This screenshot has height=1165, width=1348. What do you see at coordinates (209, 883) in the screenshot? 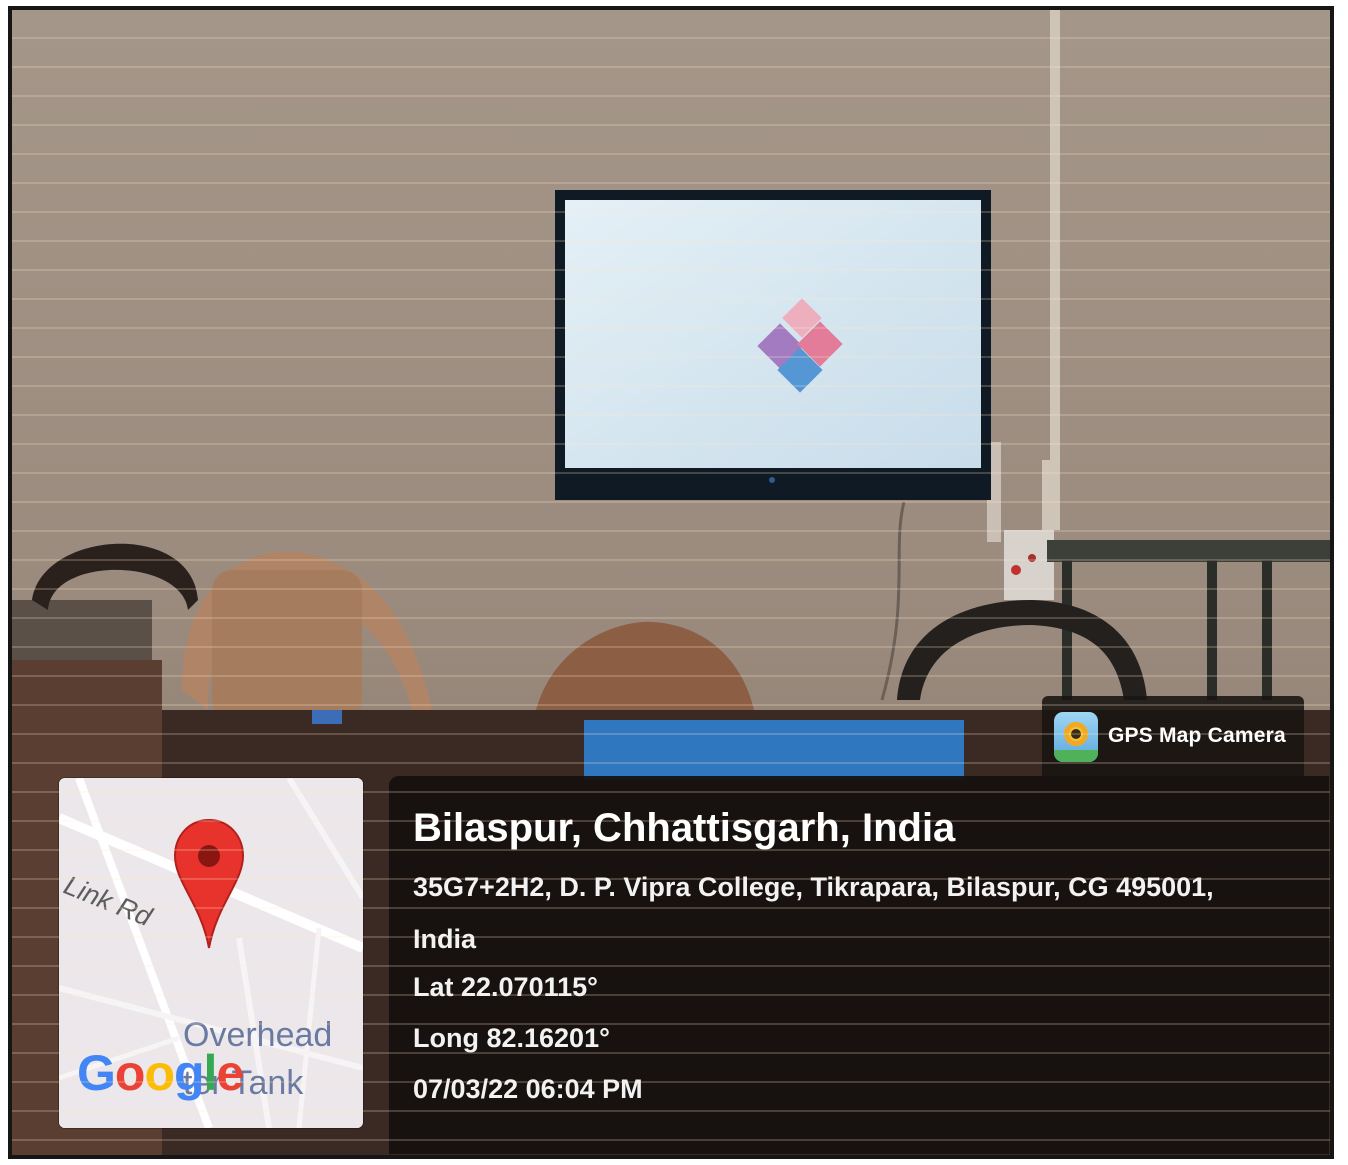
I see `location-pin-icon` at bounding box center [209, 883].